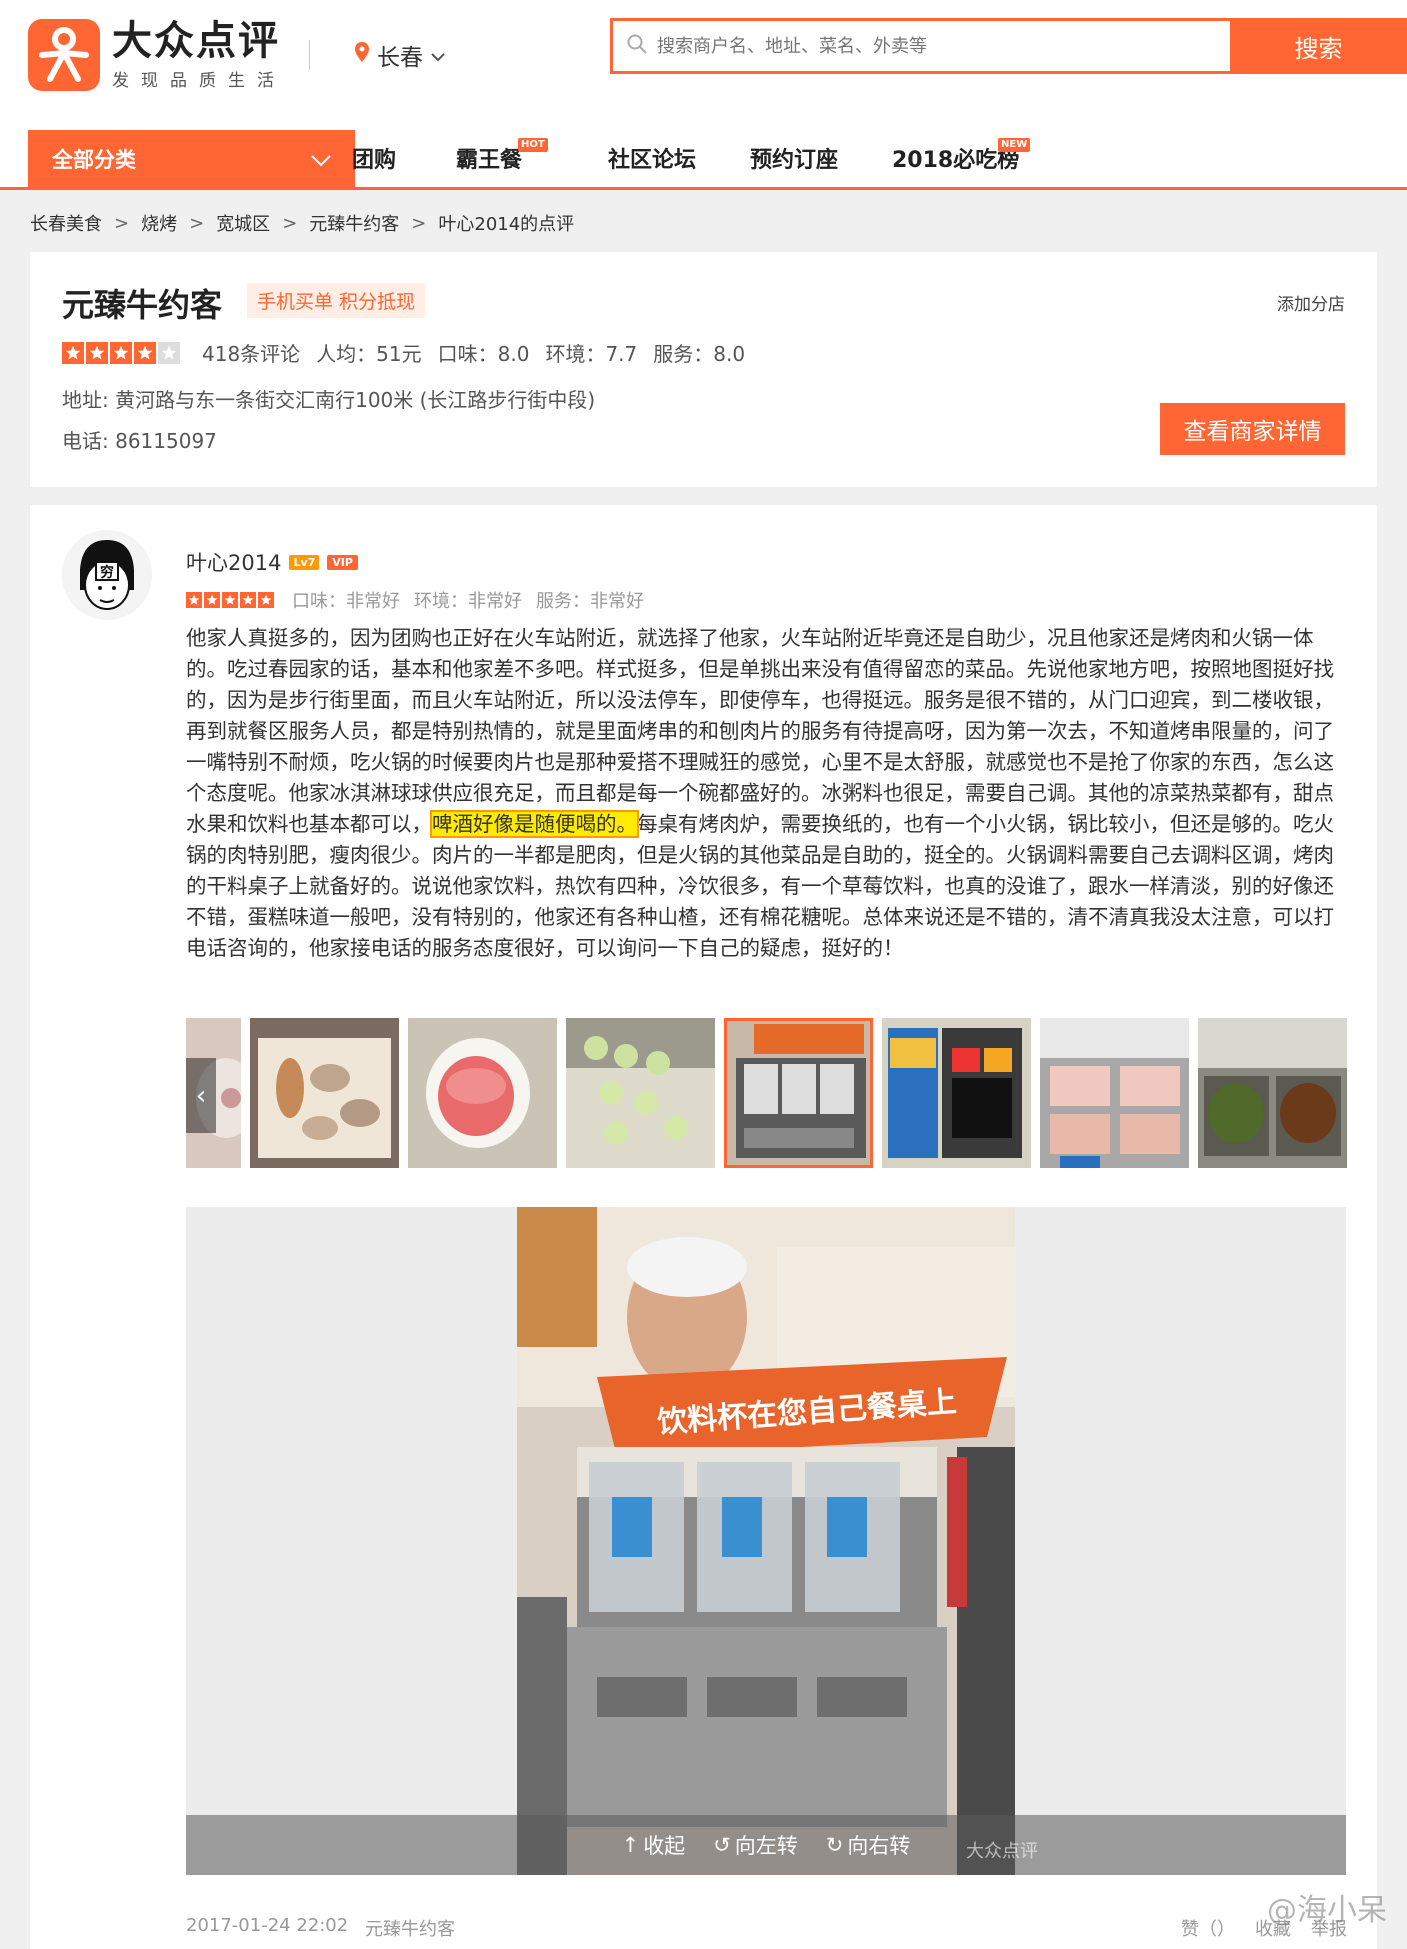 This screenshot has width=1407, height=1949. I want to click on photo-thumbnail-active, so click(798, 1093).